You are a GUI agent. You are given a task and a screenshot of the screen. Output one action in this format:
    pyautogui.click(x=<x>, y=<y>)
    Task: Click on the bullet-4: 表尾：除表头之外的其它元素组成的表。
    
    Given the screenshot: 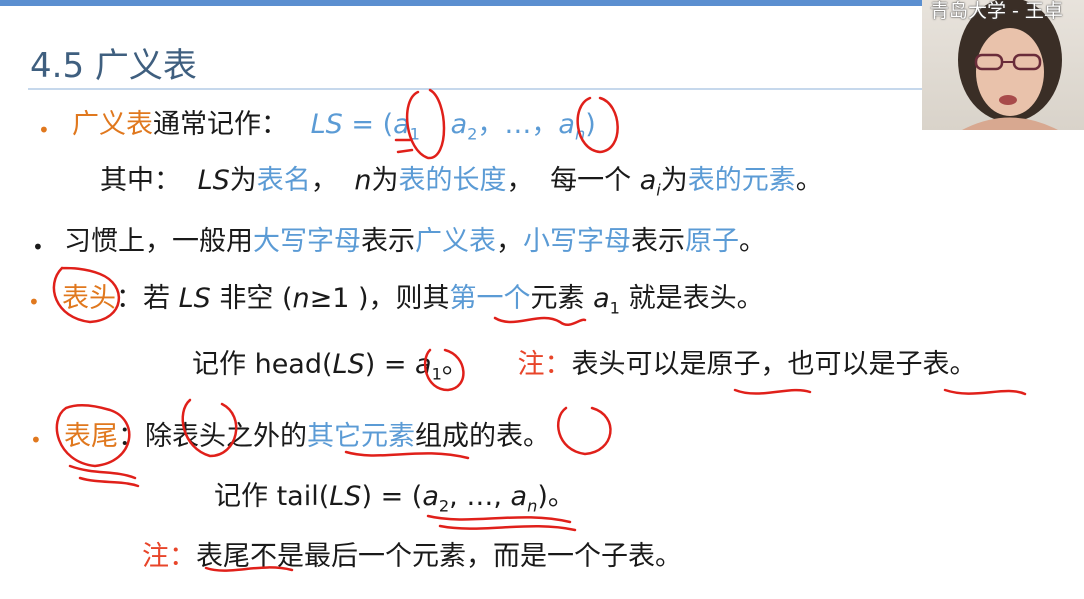 What is the action you would take?
    pyautogui.click(x=307, y=436)
    